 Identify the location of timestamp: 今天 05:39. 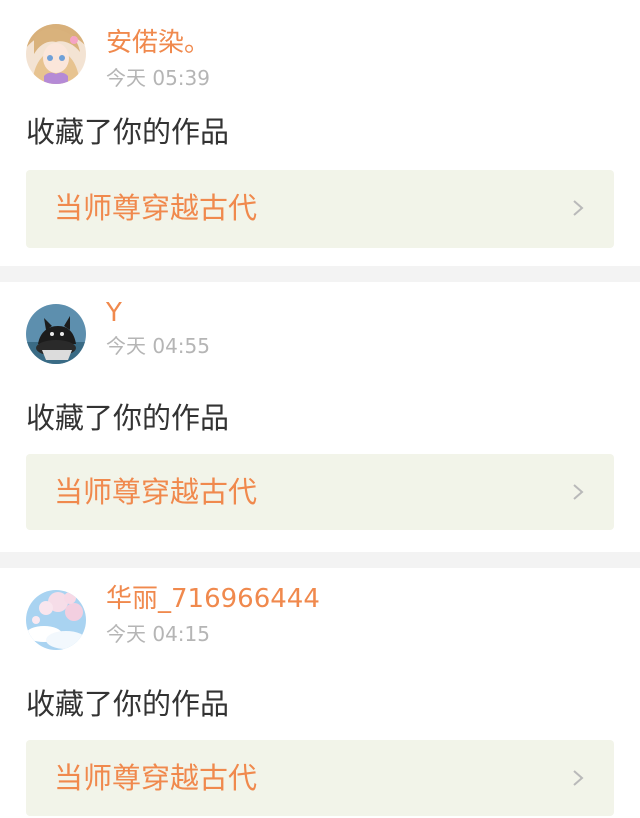
(158, 78).